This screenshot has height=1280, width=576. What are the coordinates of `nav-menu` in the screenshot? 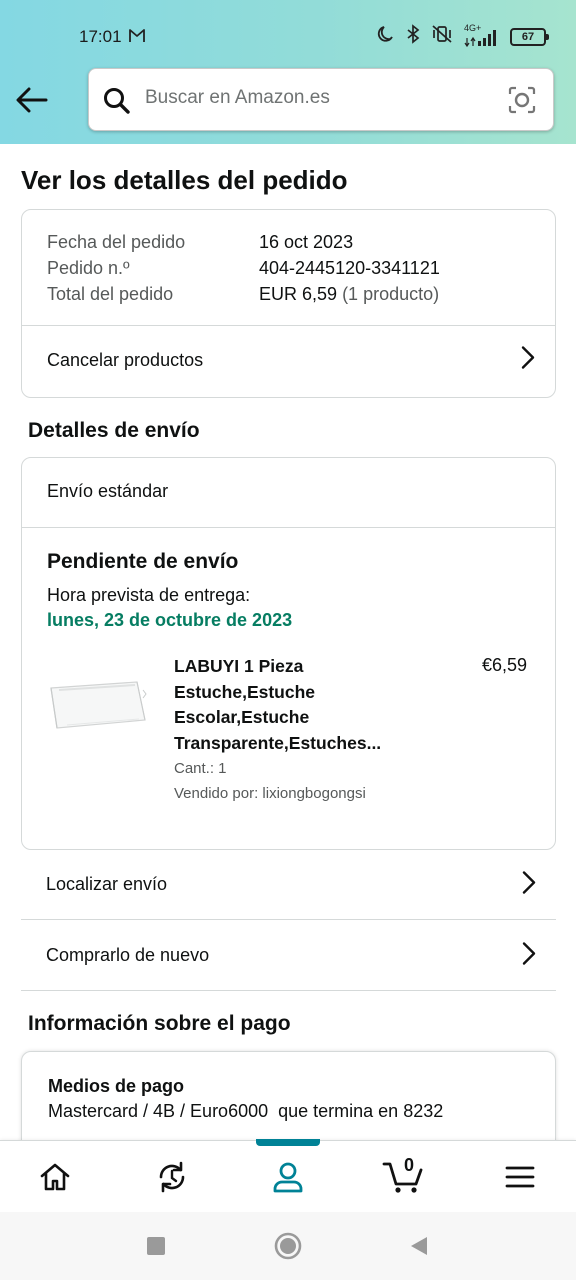 It's located at (520, 1177).